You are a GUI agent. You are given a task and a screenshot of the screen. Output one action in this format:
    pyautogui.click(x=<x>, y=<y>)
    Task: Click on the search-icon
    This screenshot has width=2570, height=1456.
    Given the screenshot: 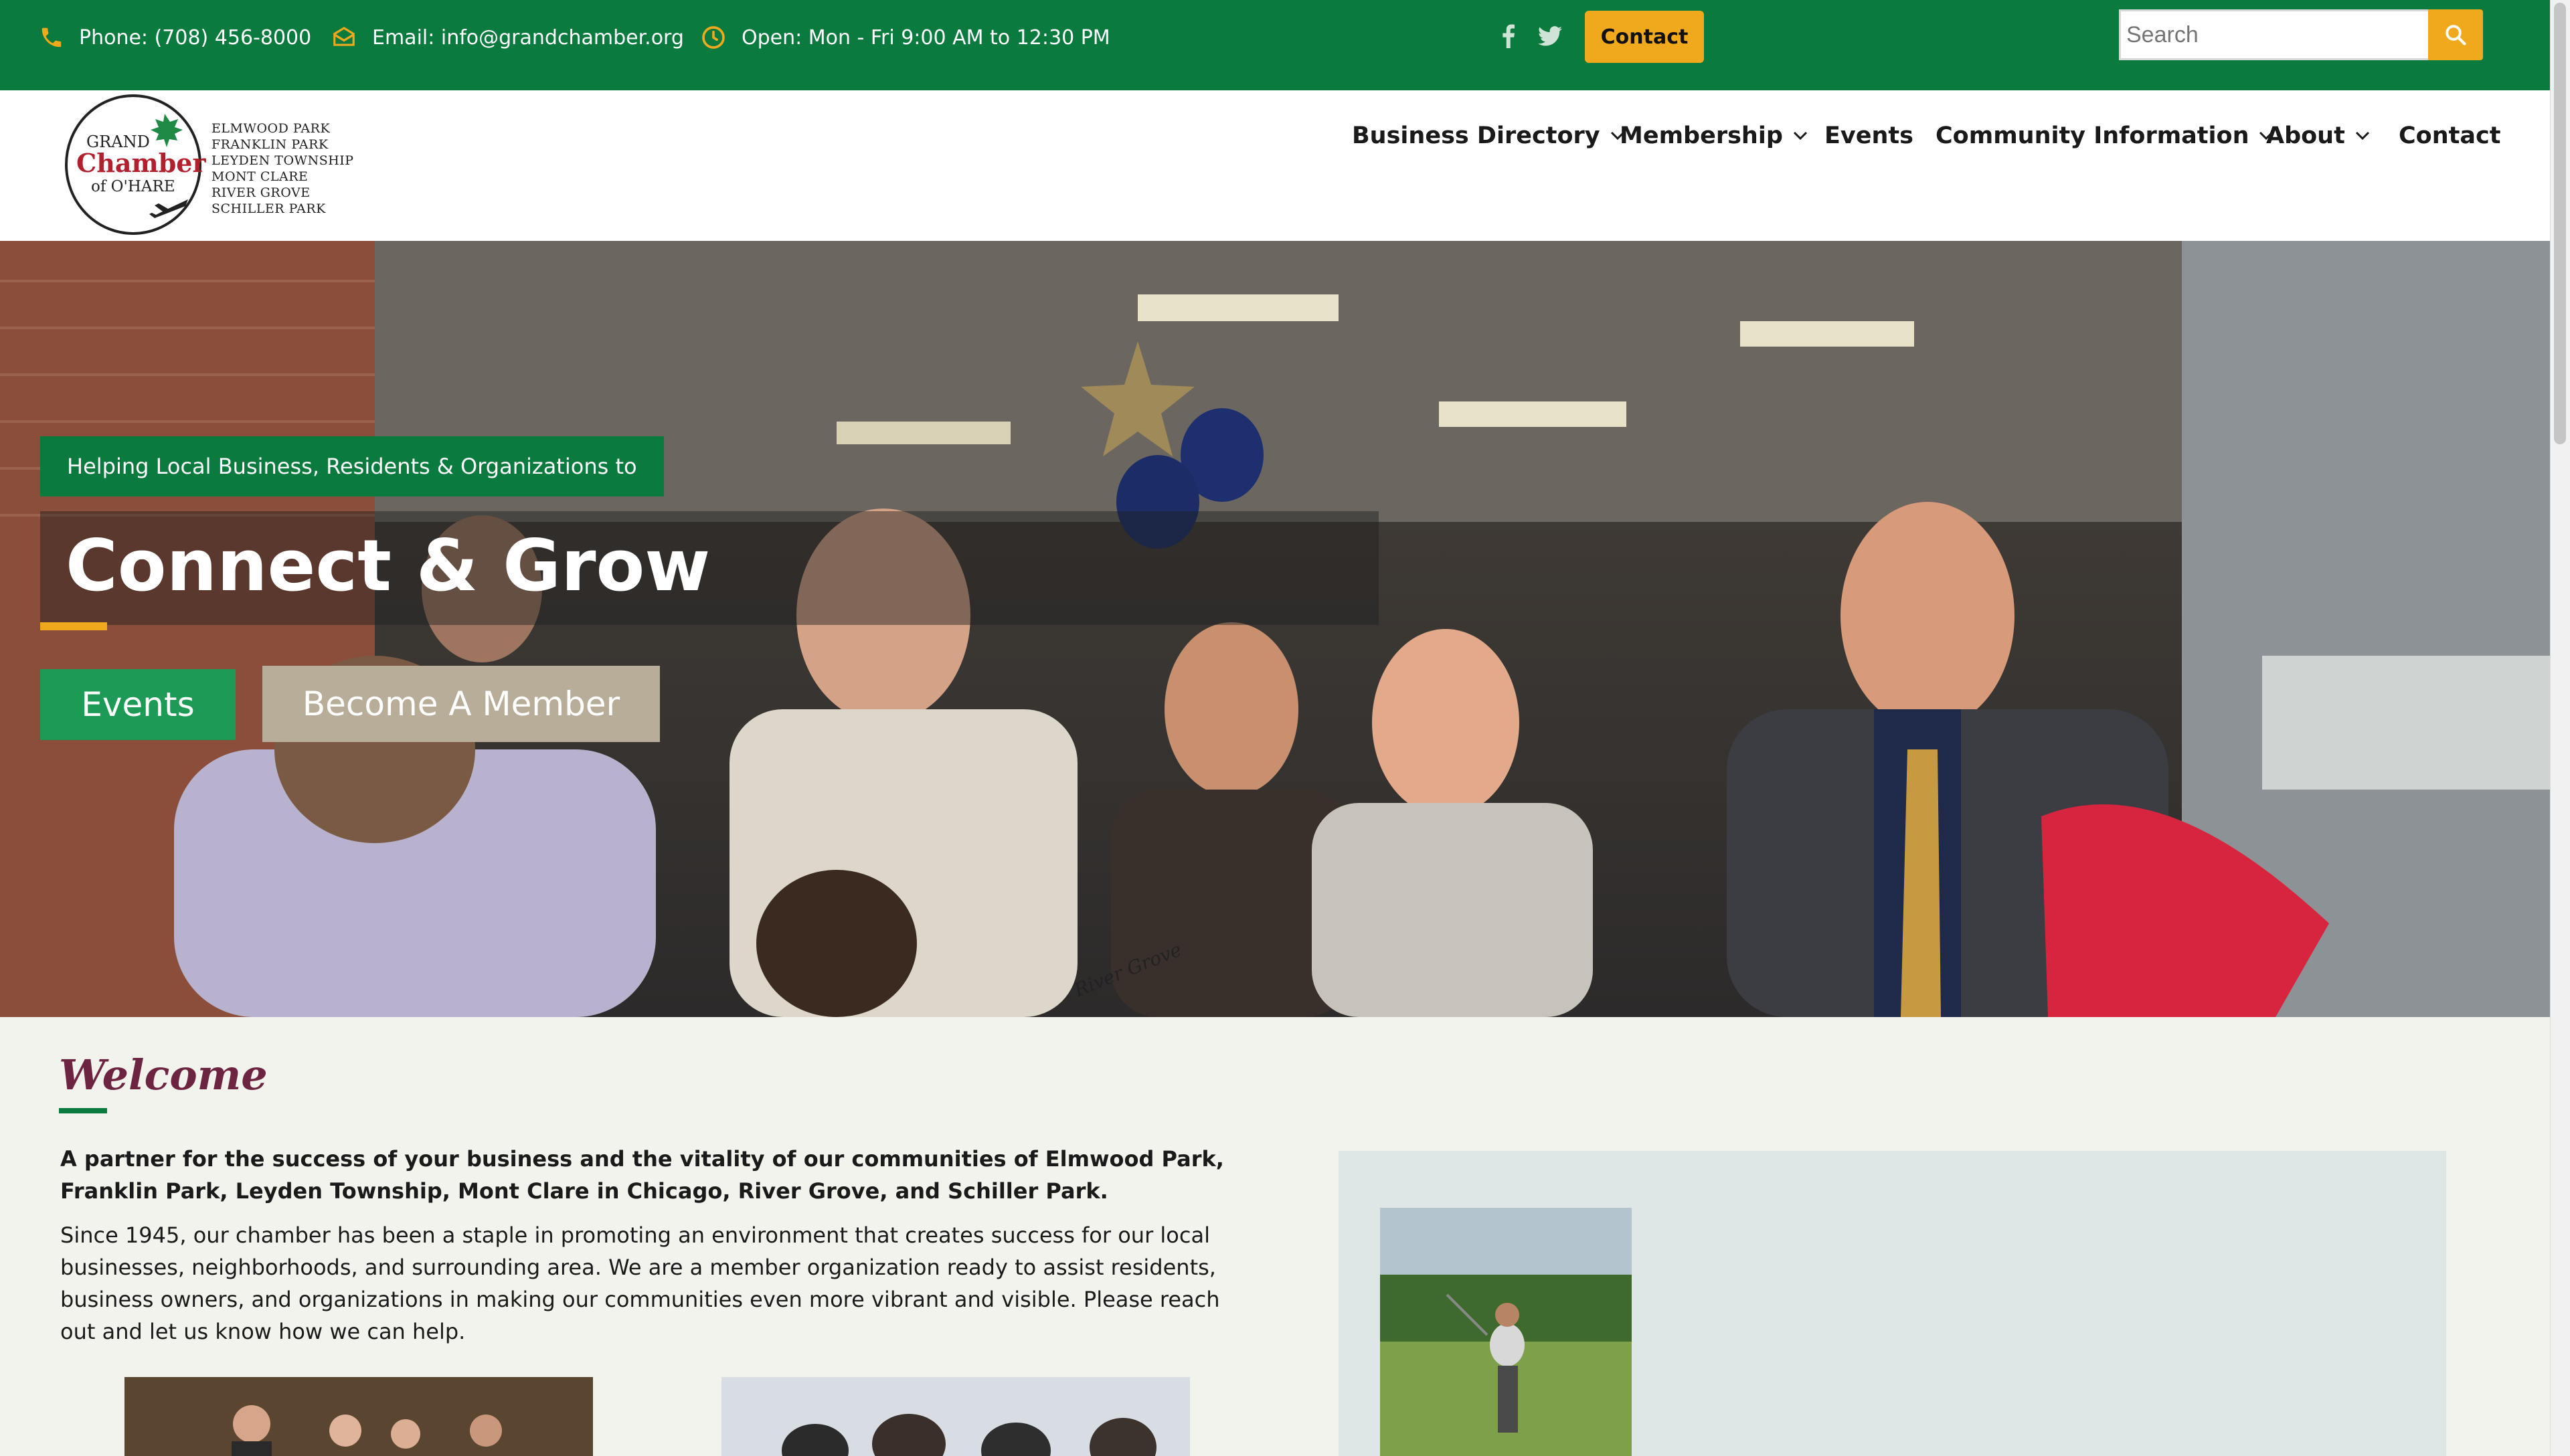 What is the action you would take?
    pyautogui.click(x=2456, y=35)
    